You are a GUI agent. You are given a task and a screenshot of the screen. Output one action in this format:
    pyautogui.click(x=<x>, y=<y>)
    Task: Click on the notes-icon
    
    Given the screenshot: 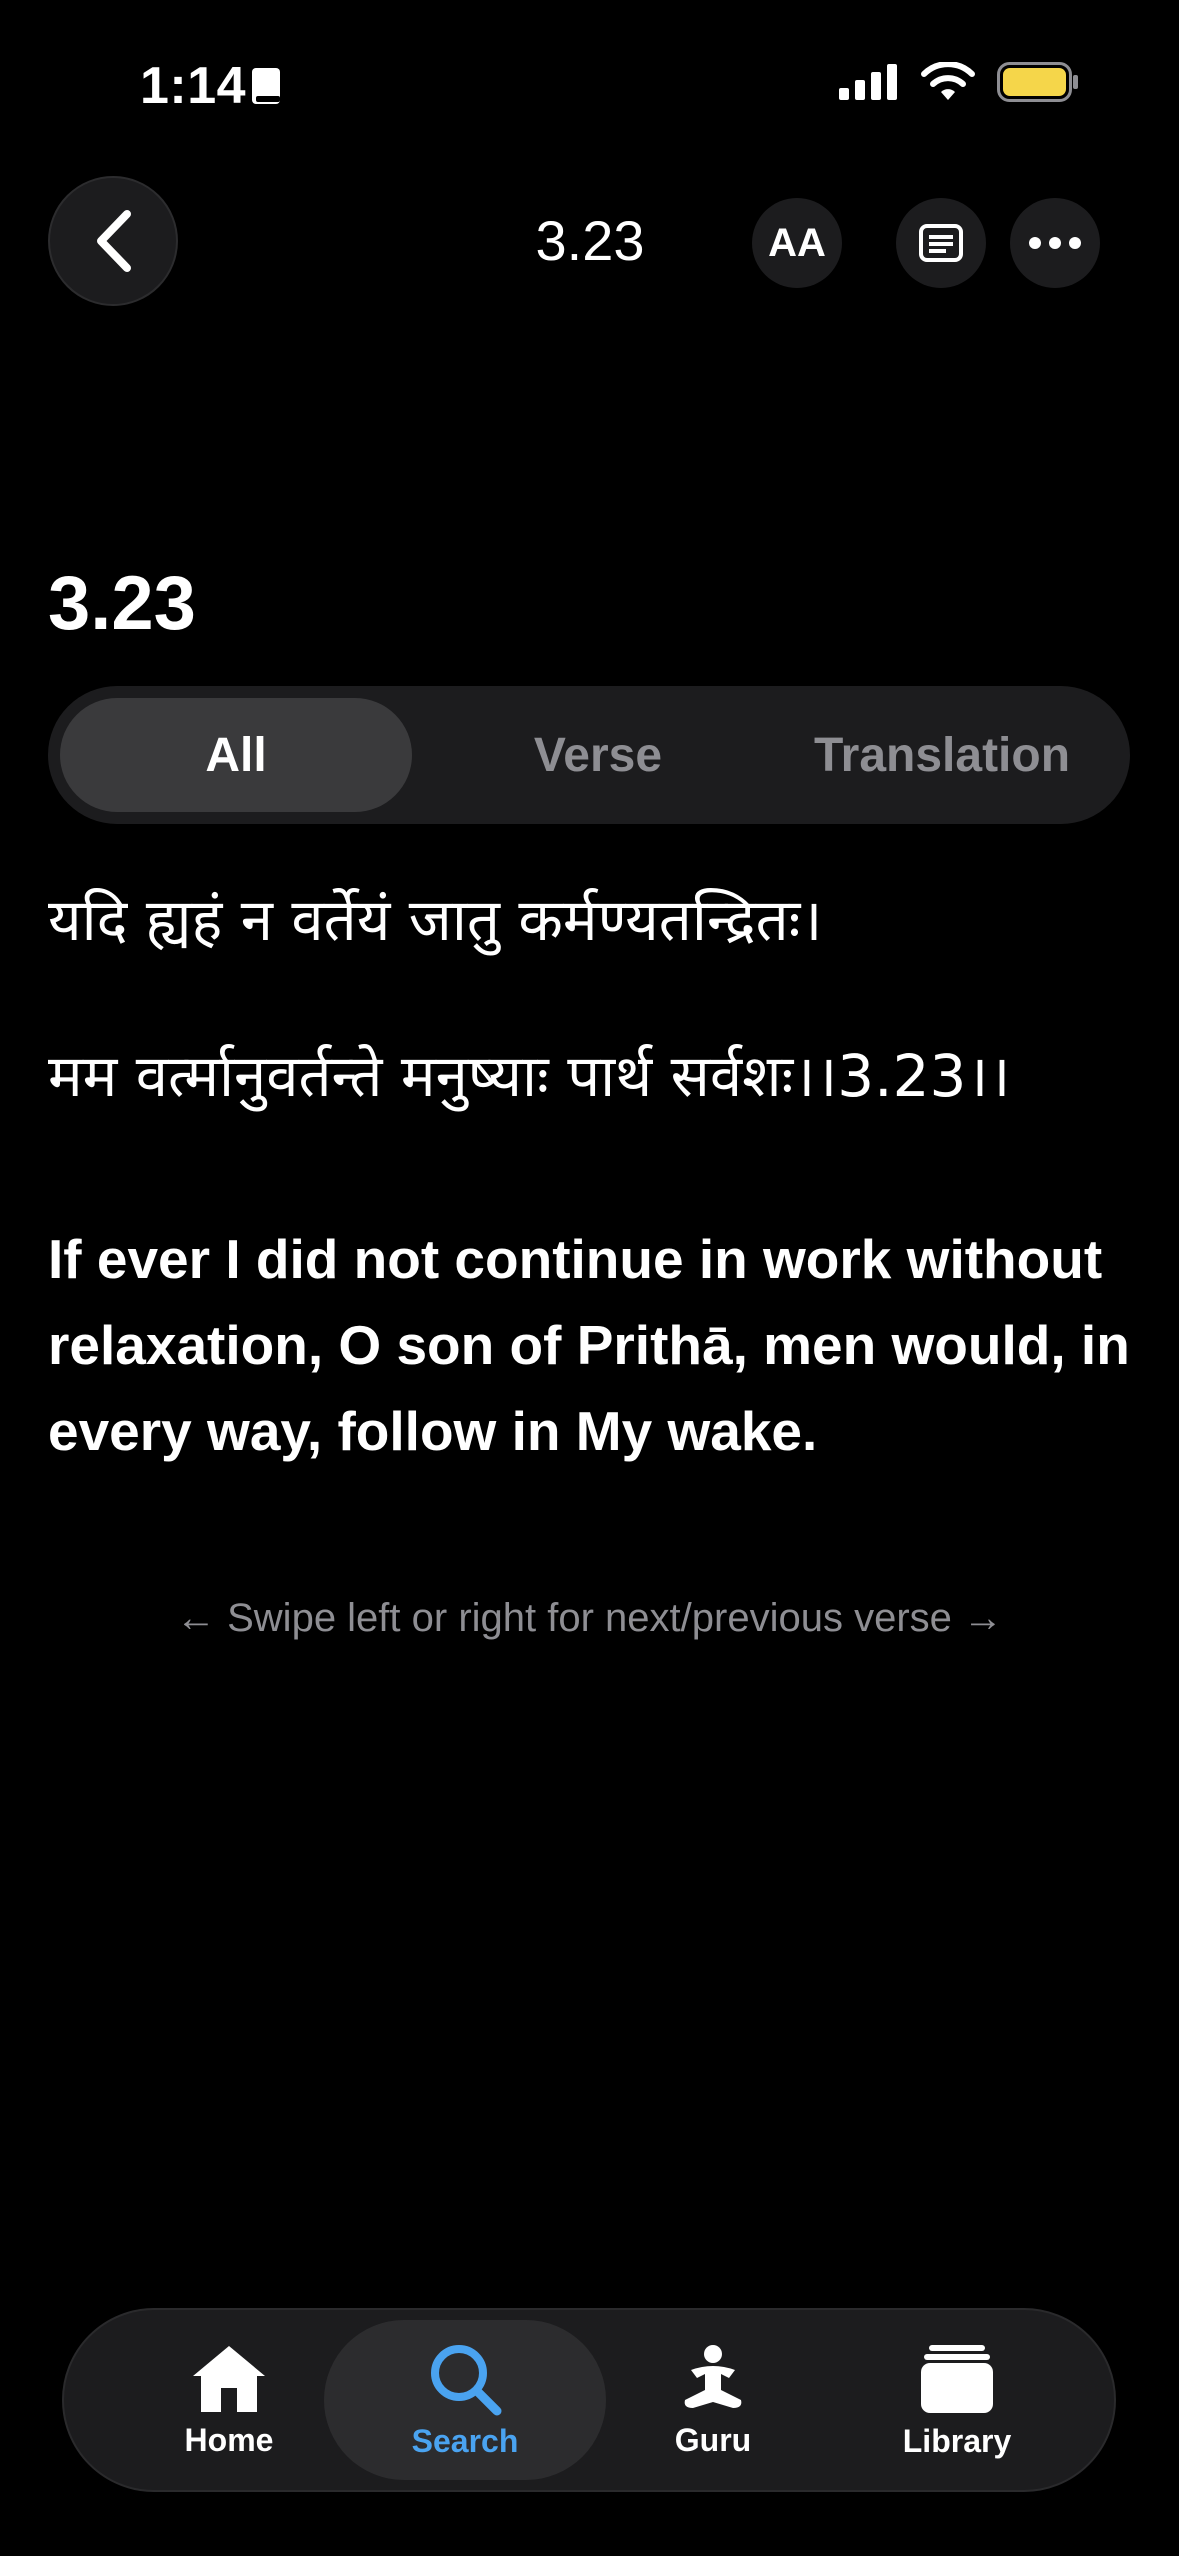 What is the action you would take?
    pyautogui.click(x=941, y=243)
    